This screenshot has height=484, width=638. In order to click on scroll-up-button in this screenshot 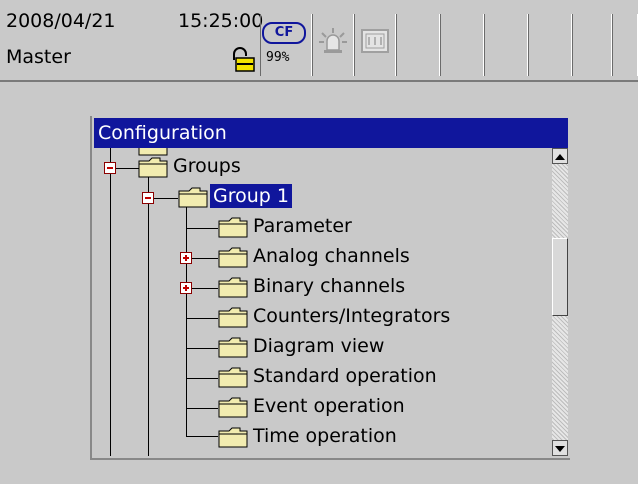, I will do `click(560, 156)`.